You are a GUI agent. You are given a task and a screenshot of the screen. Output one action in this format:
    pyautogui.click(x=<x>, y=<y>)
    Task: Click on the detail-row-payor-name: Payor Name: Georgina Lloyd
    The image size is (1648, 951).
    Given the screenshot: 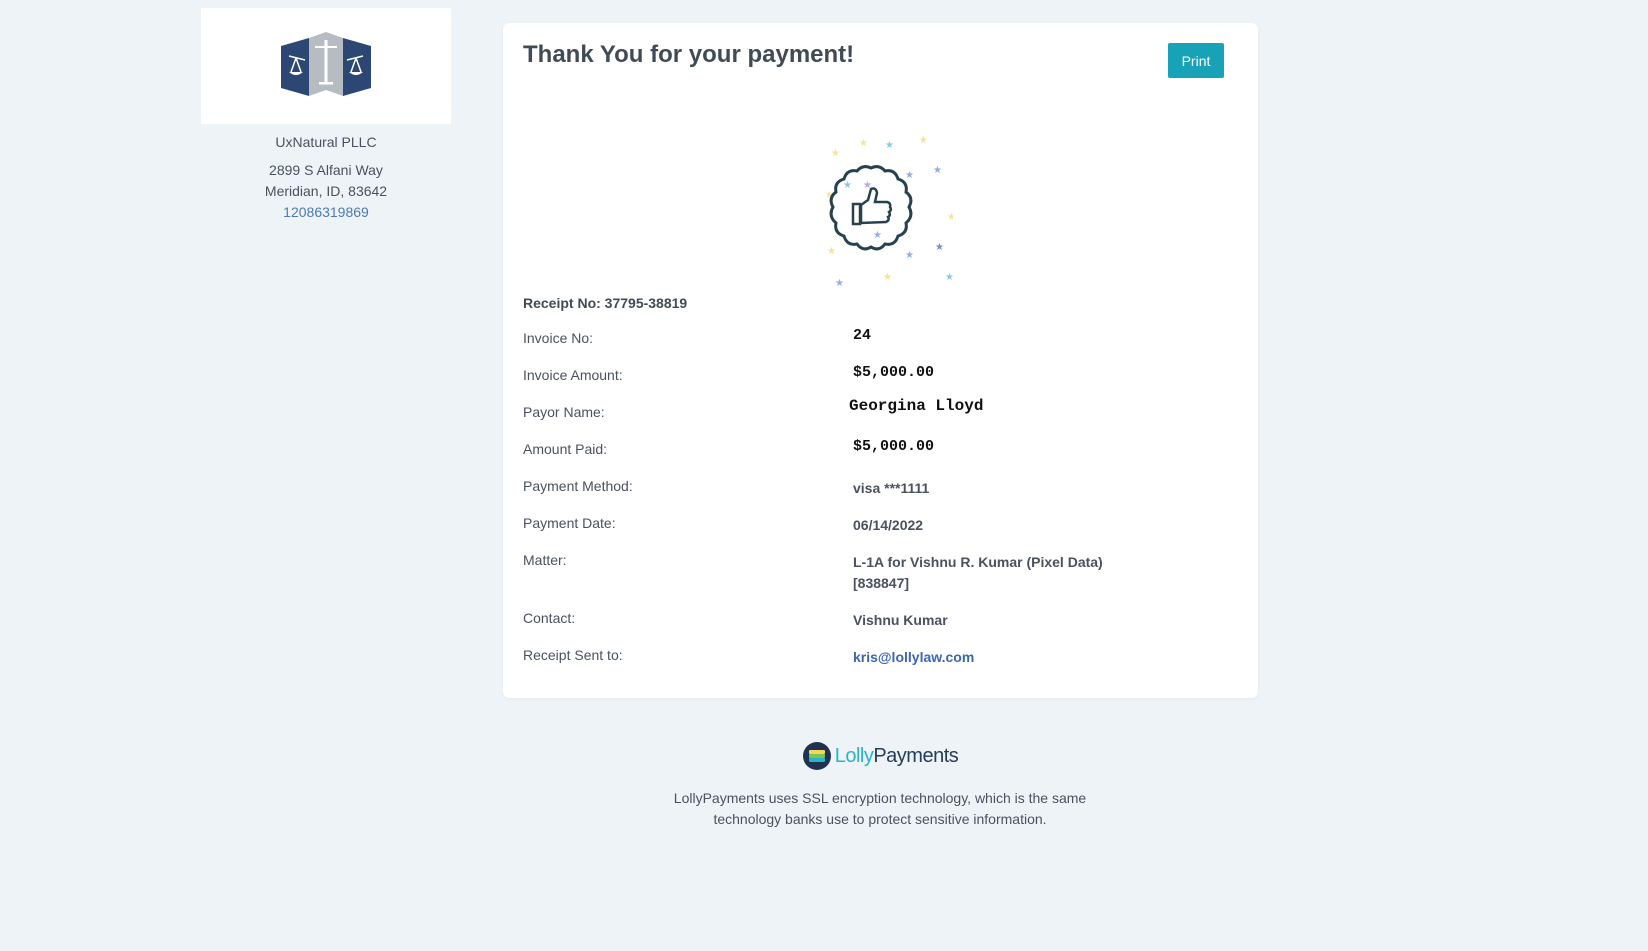 What is the action you would take?
    pyautogui.click(x=873, y=412)
    